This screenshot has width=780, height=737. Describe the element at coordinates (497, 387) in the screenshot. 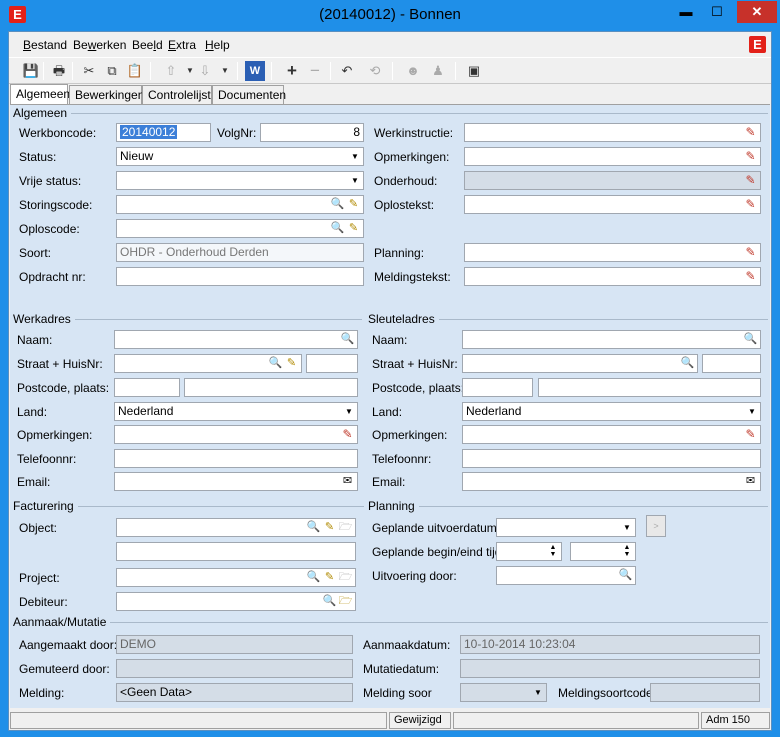

I see `sleutel-postcode-field` at that location.